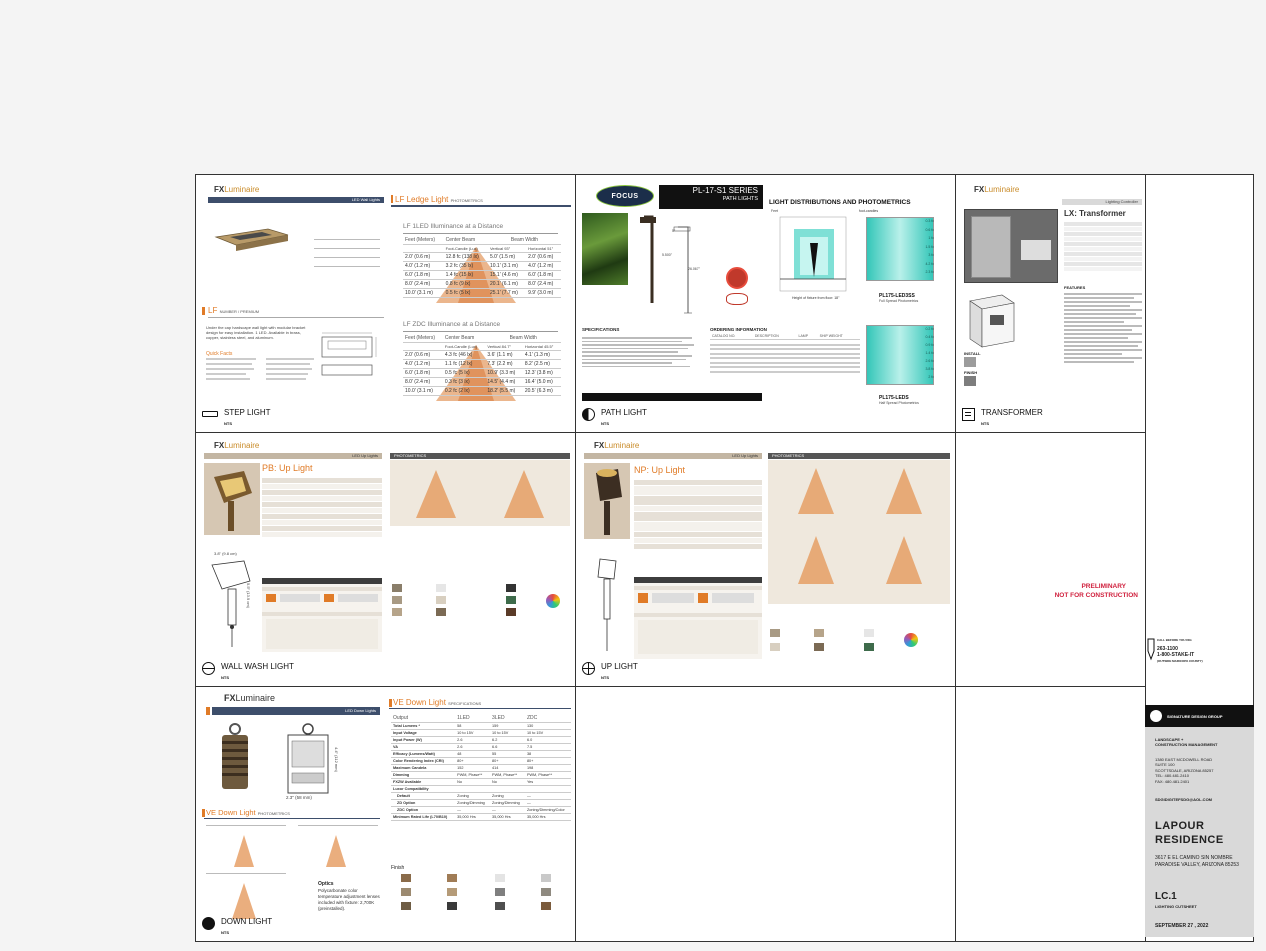 This screenshot has height=951, width=1266. I want to click on fc-value-label: 0.4 fc, so click(929, 337).